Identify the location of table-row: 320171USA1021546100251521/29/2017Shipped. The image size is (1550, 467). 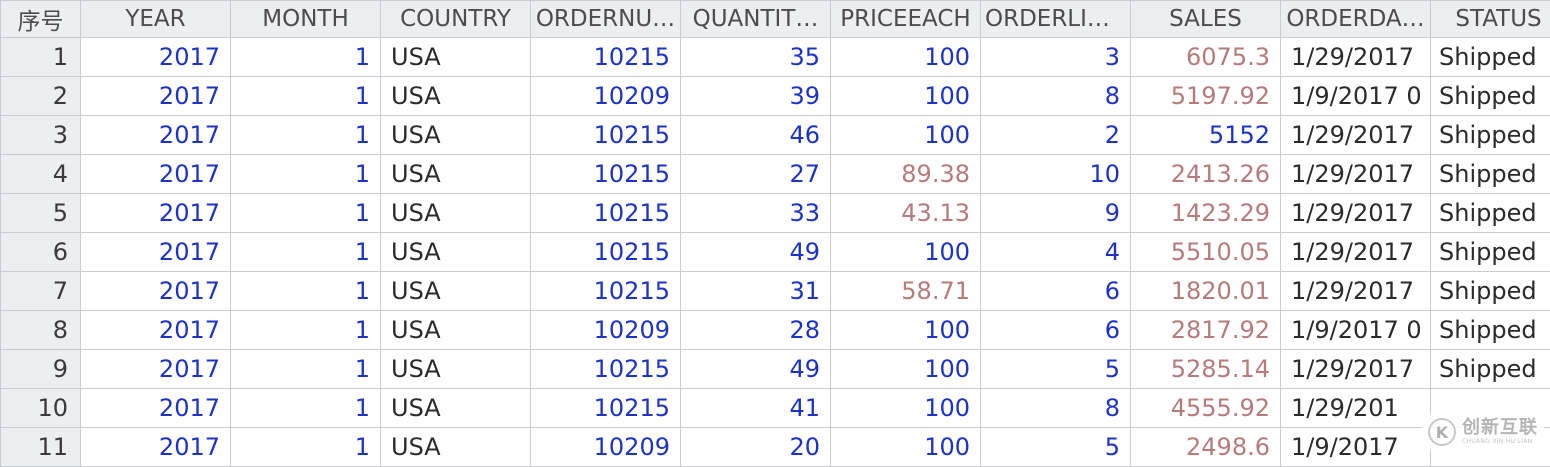
(775, 135).